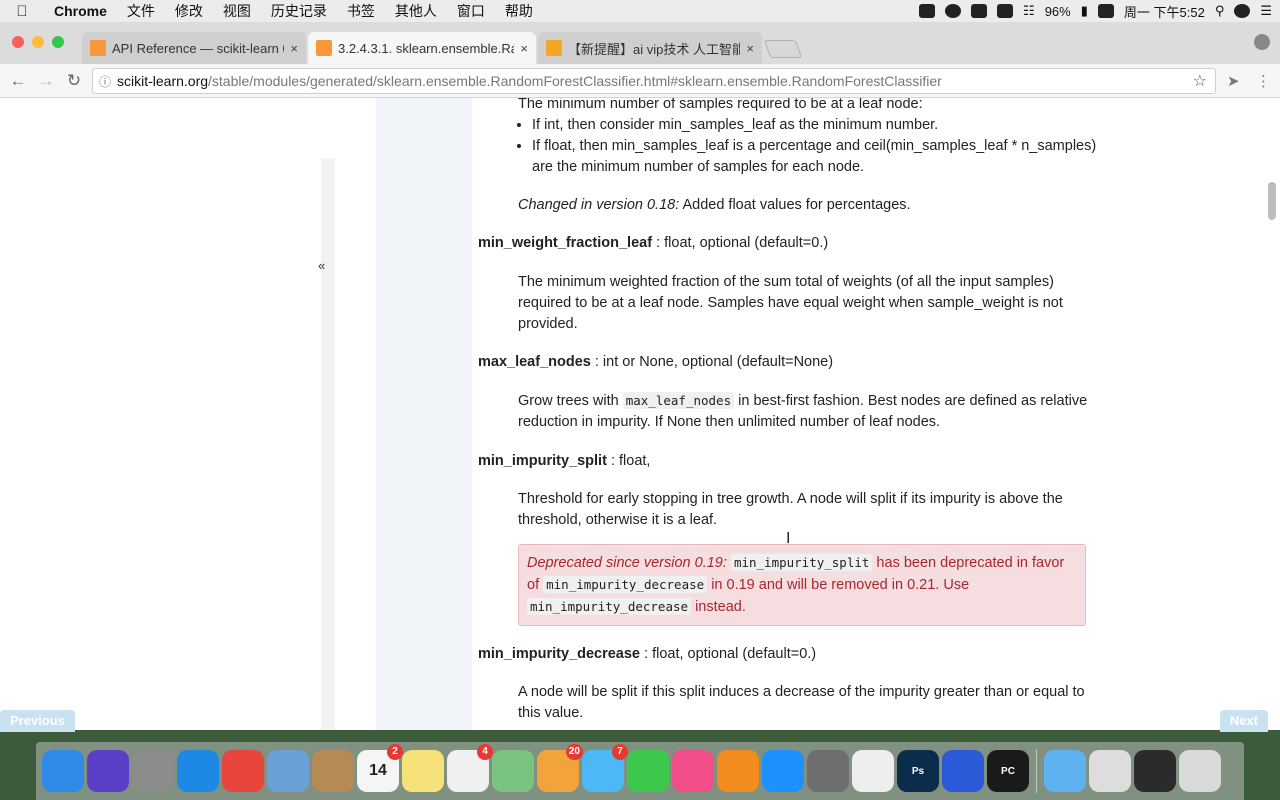 Image resolution: width=1280 pixels, height=800 pixels. Describe the element at coordinates (795, 205) in the screenshot. I see `changed-version-text: Added float values for percentages.` at that location.